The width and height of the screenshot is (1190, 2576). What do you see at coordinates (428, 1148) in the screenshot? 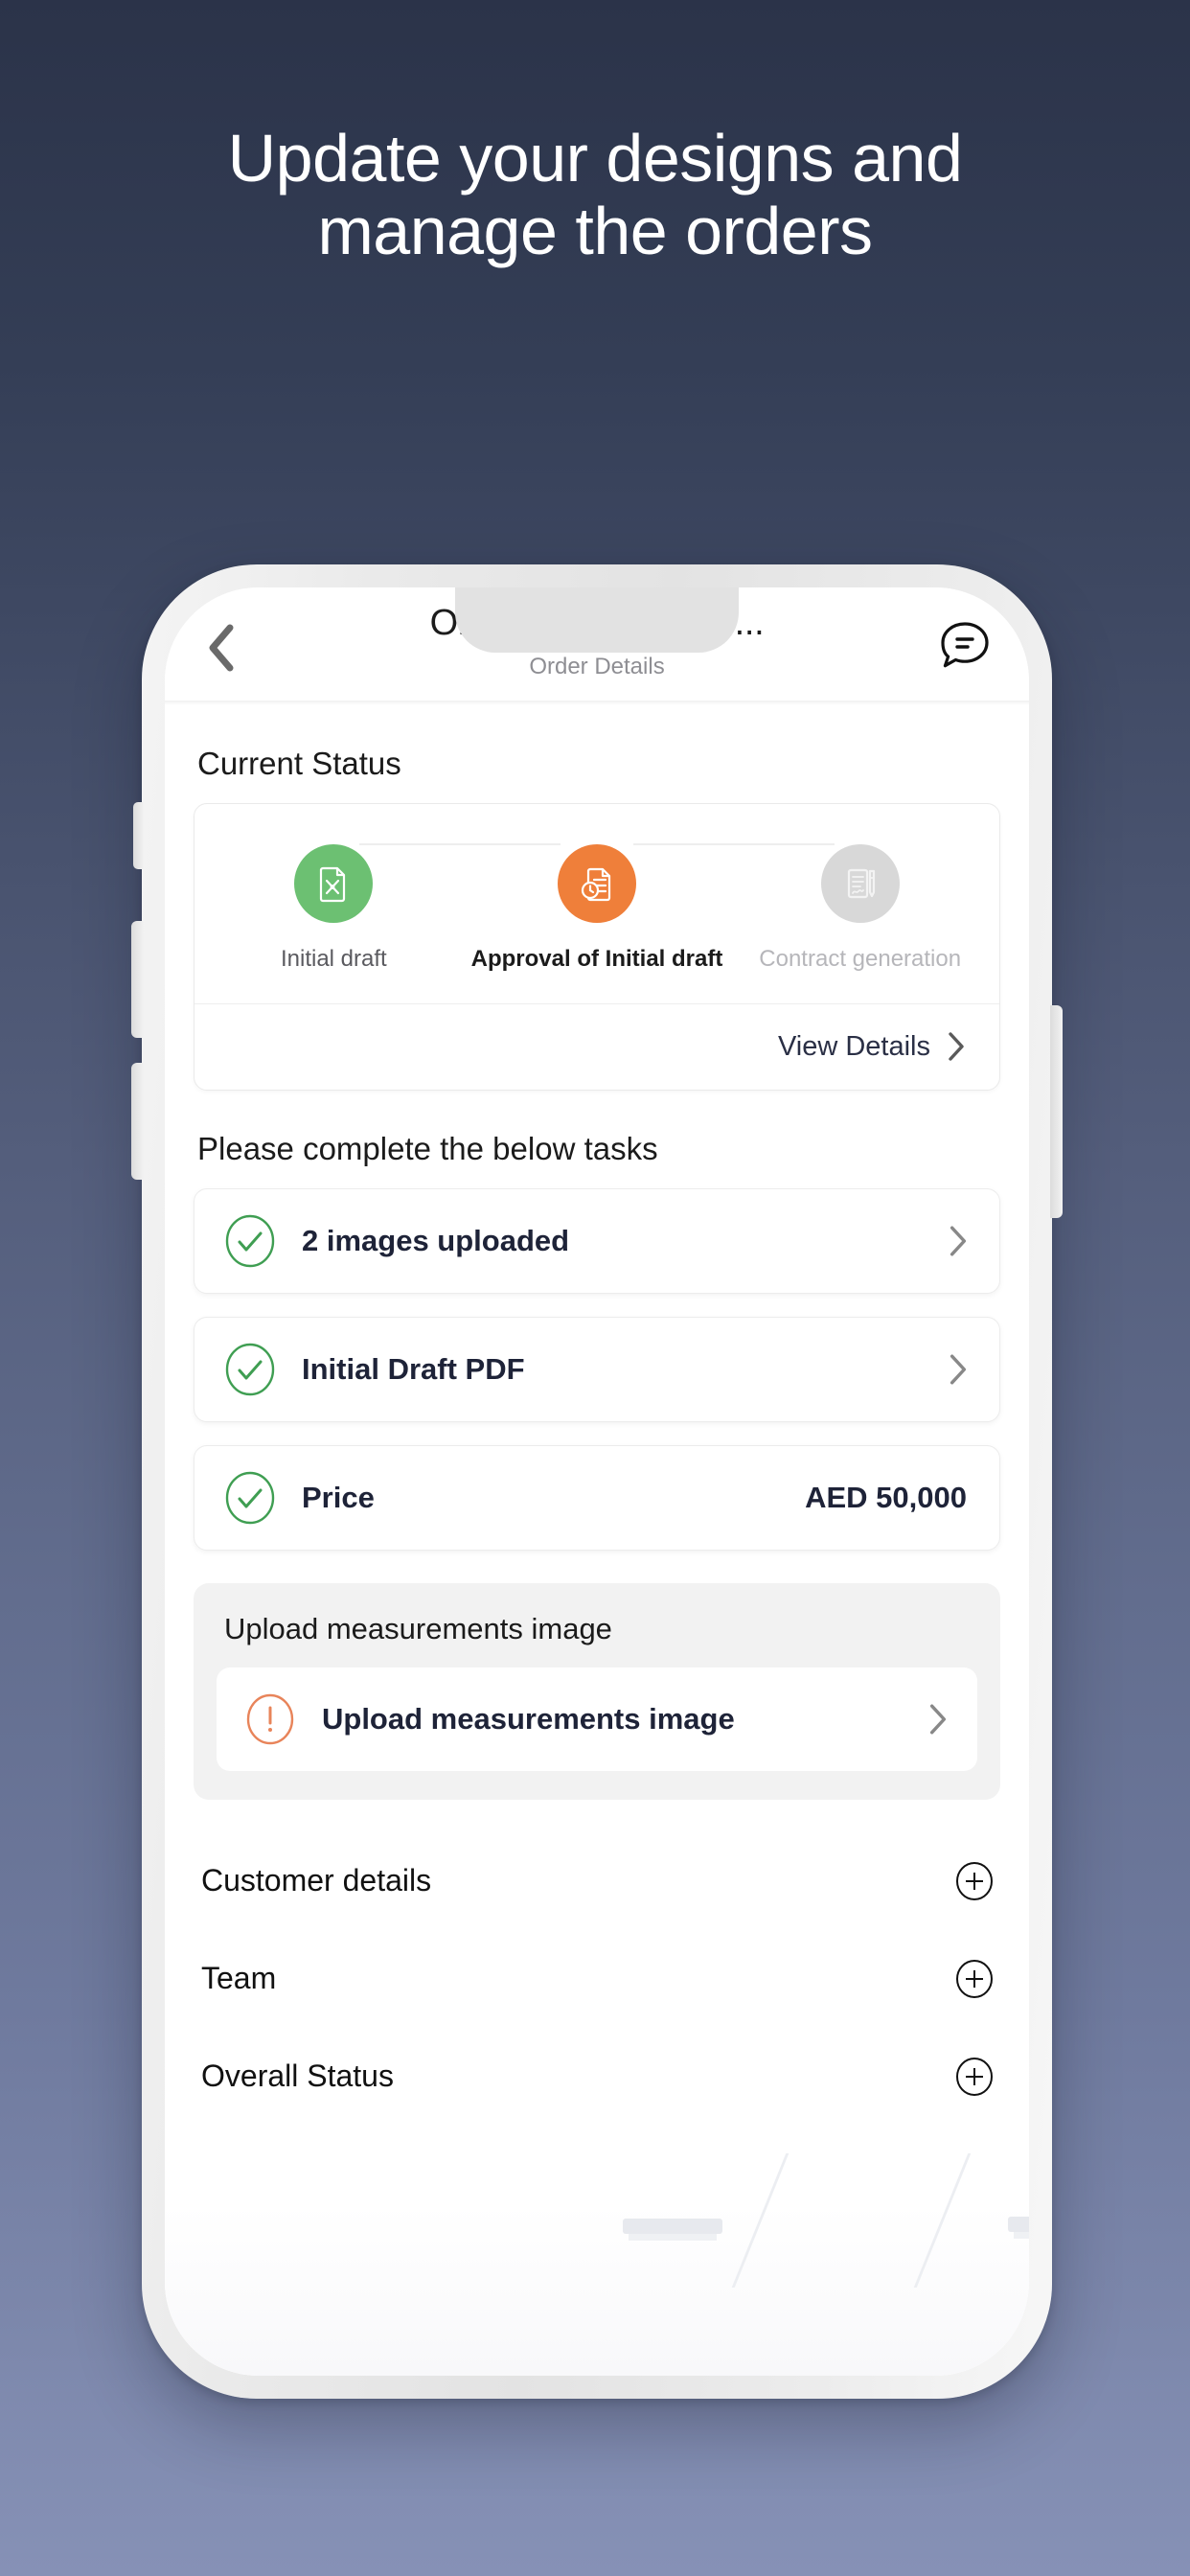
I see `tasks-title: Please complete the below tasks` at bounding box center [428, 1148].